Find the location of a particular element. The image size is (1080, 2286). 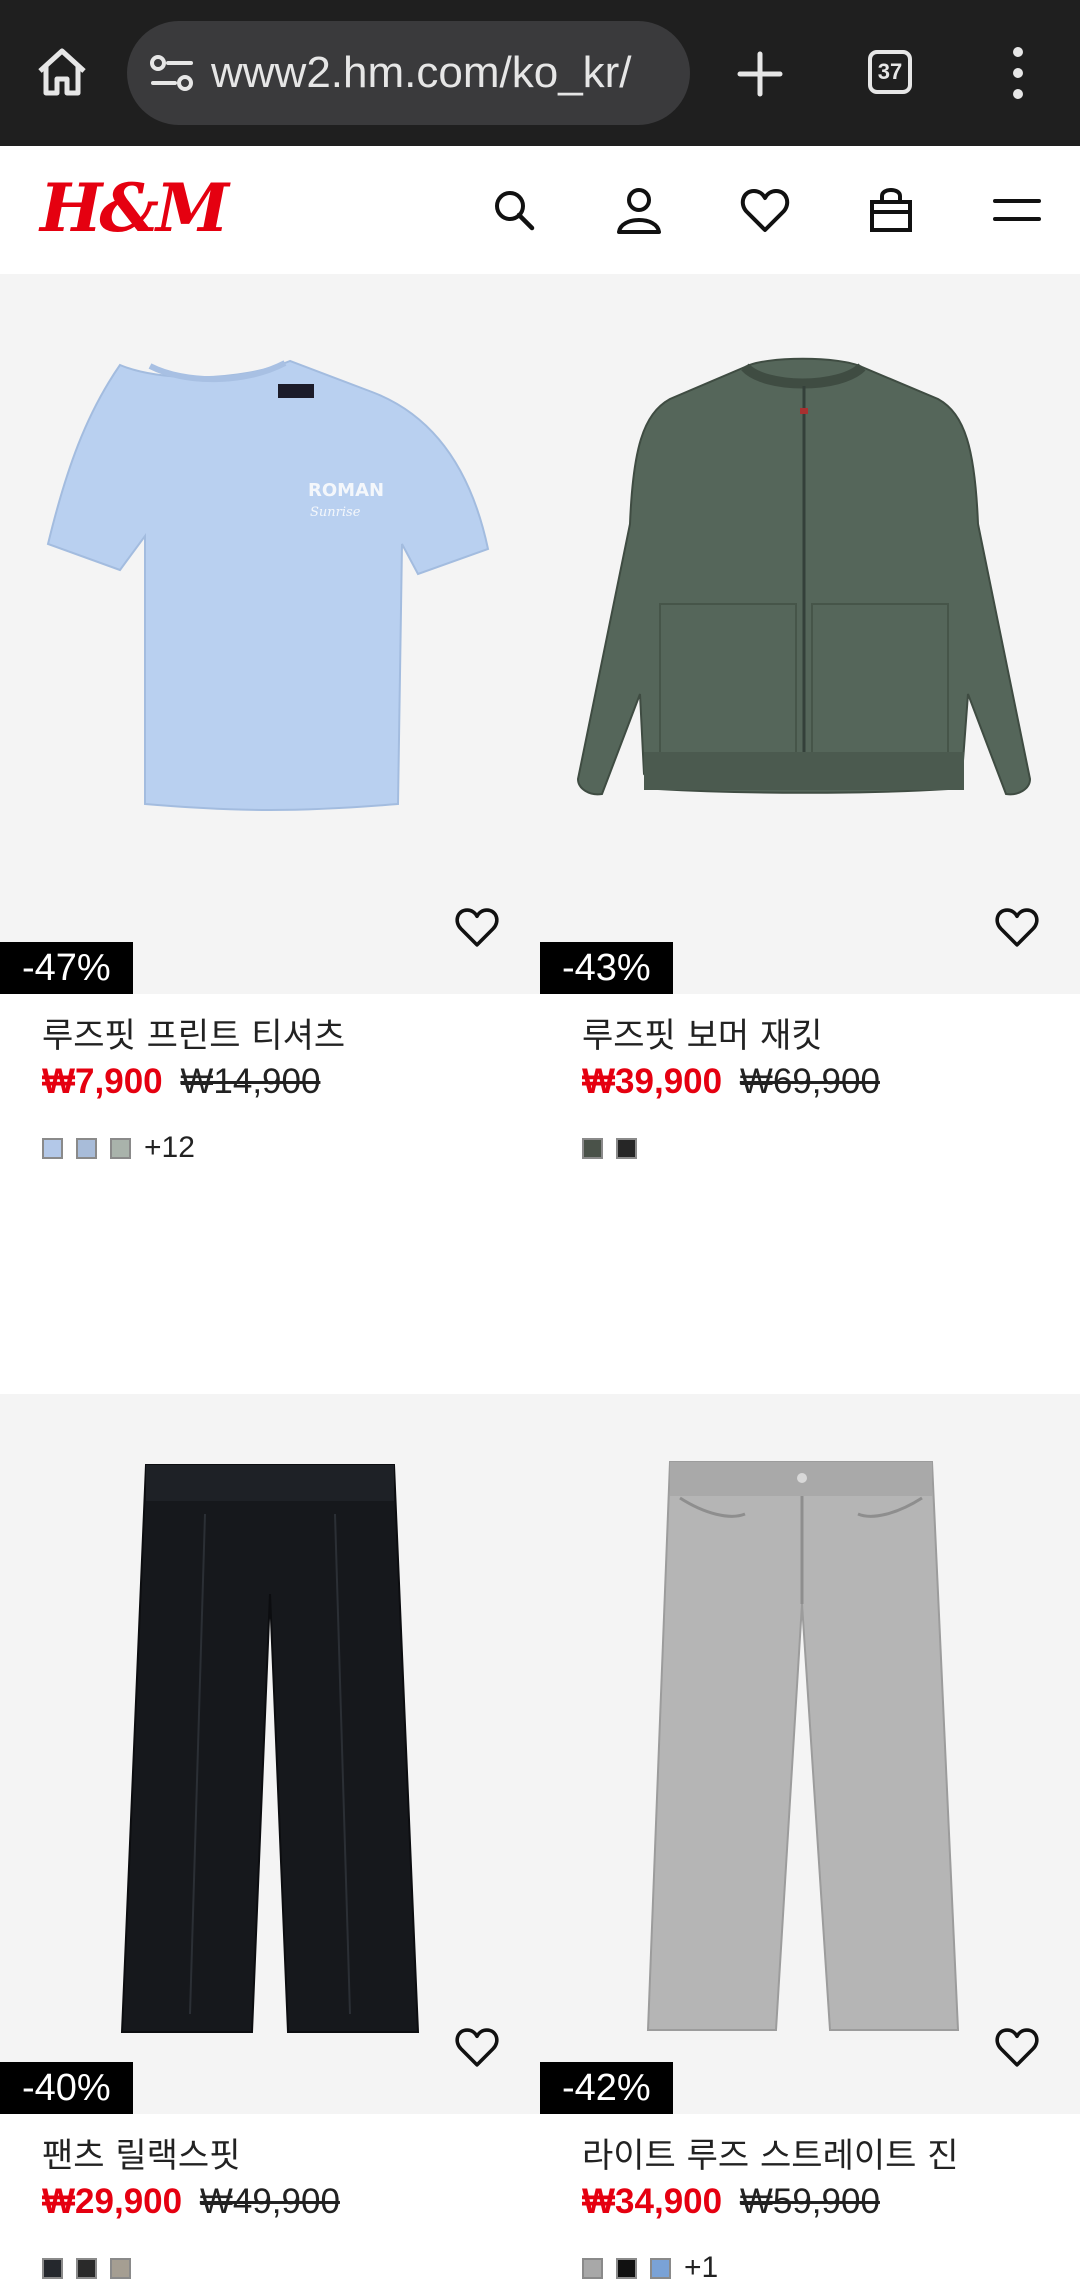

product-name: 라이트 루즈 스트레이트 진 is located at coordinates (770, 2156).